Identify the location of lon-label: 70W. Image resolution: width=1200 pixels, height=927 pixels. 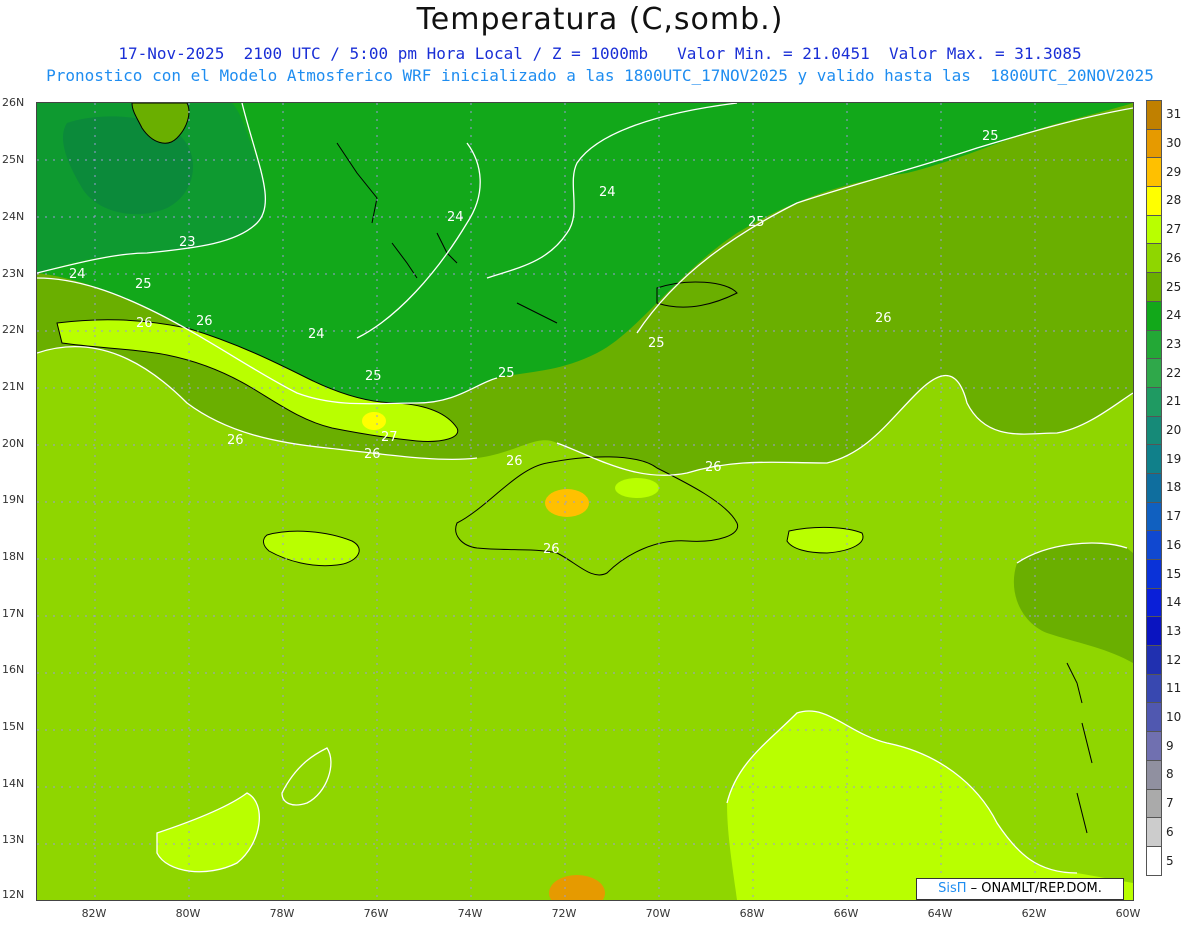
(658, 913).